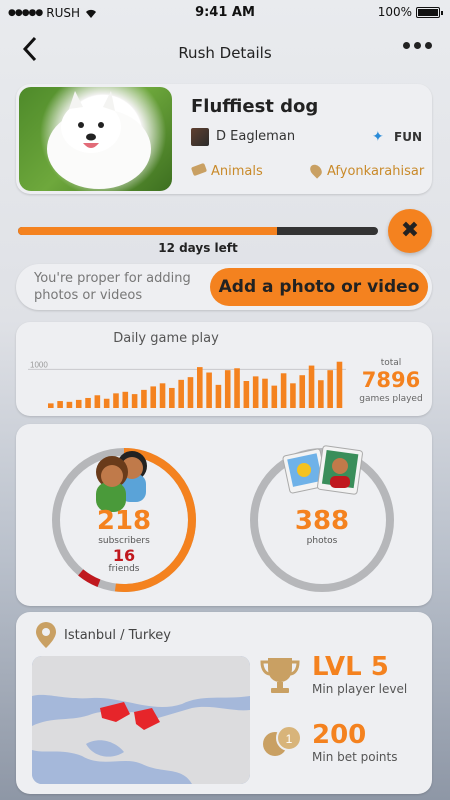 The height and width of the screenshot is (800, 450). What do you see at coordinates (360, 689) in the screenshot?
I see `min-level-label: Min player level` at bounding box center [360, 689].